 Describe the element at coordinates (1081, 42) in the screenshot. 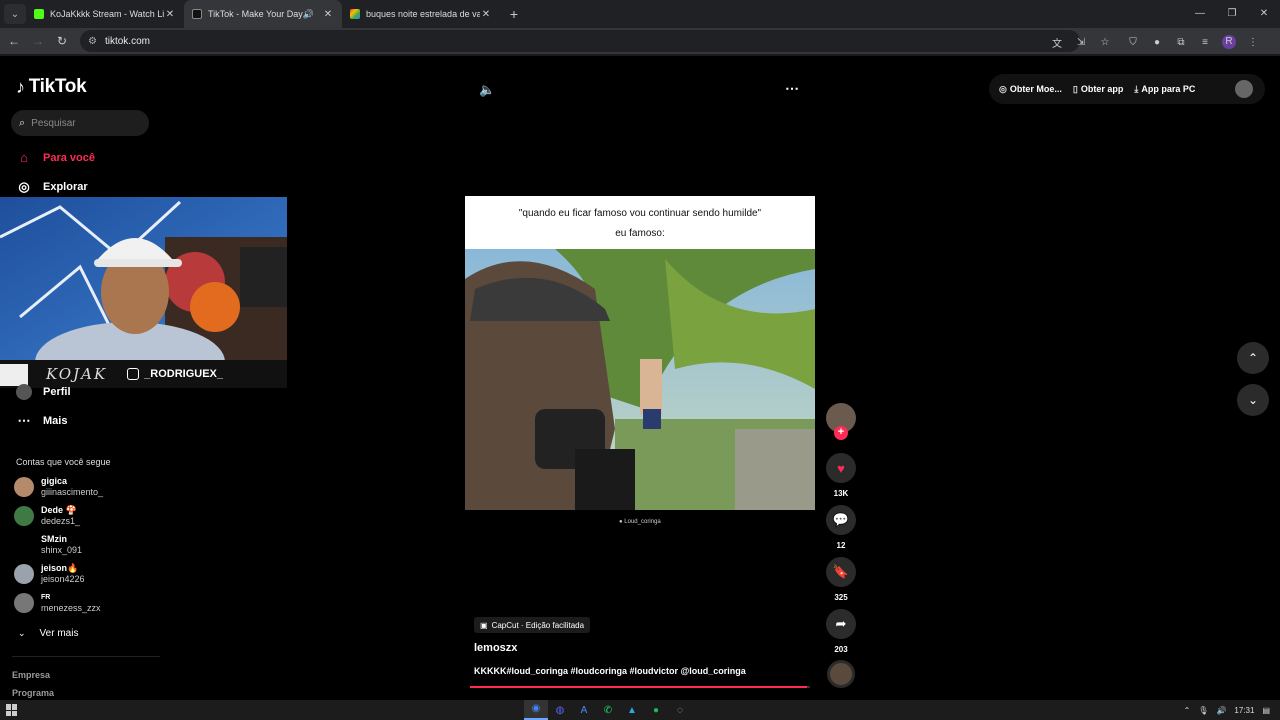

I see `install-app-icon: ⇲` at that location.